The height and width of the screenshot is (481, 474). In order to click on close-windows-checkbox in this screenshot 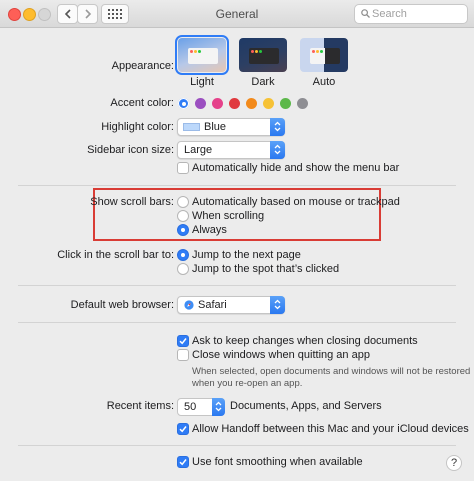, I will do `click(183, 355)`.